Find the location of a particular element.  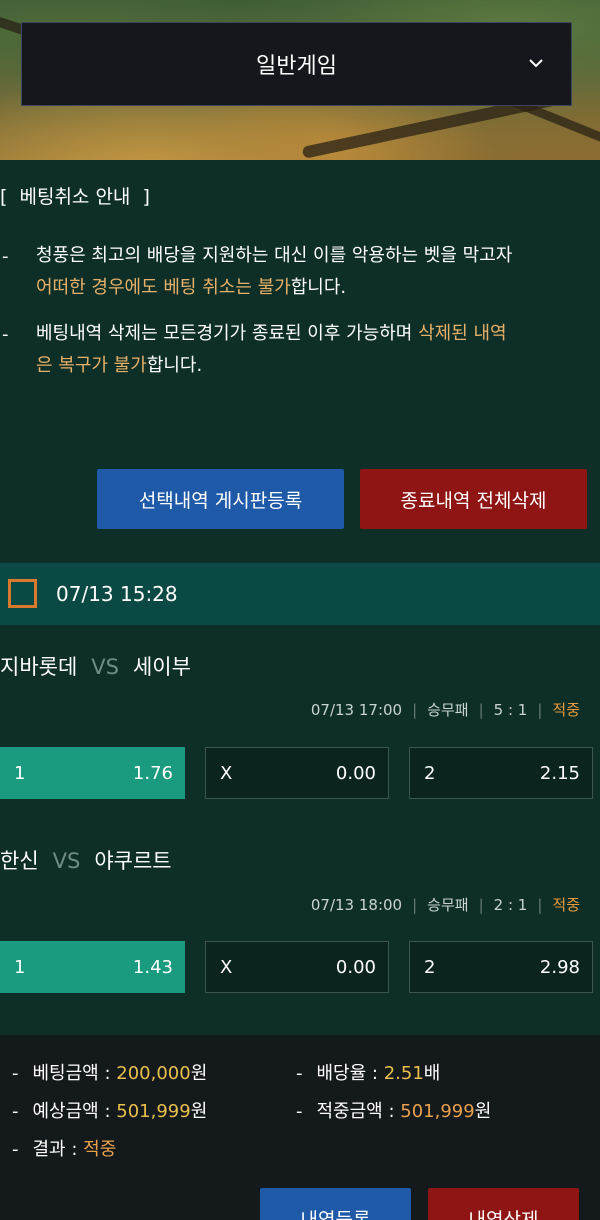

game-type-select: 일반게임 is located at coordinates (296, 64).